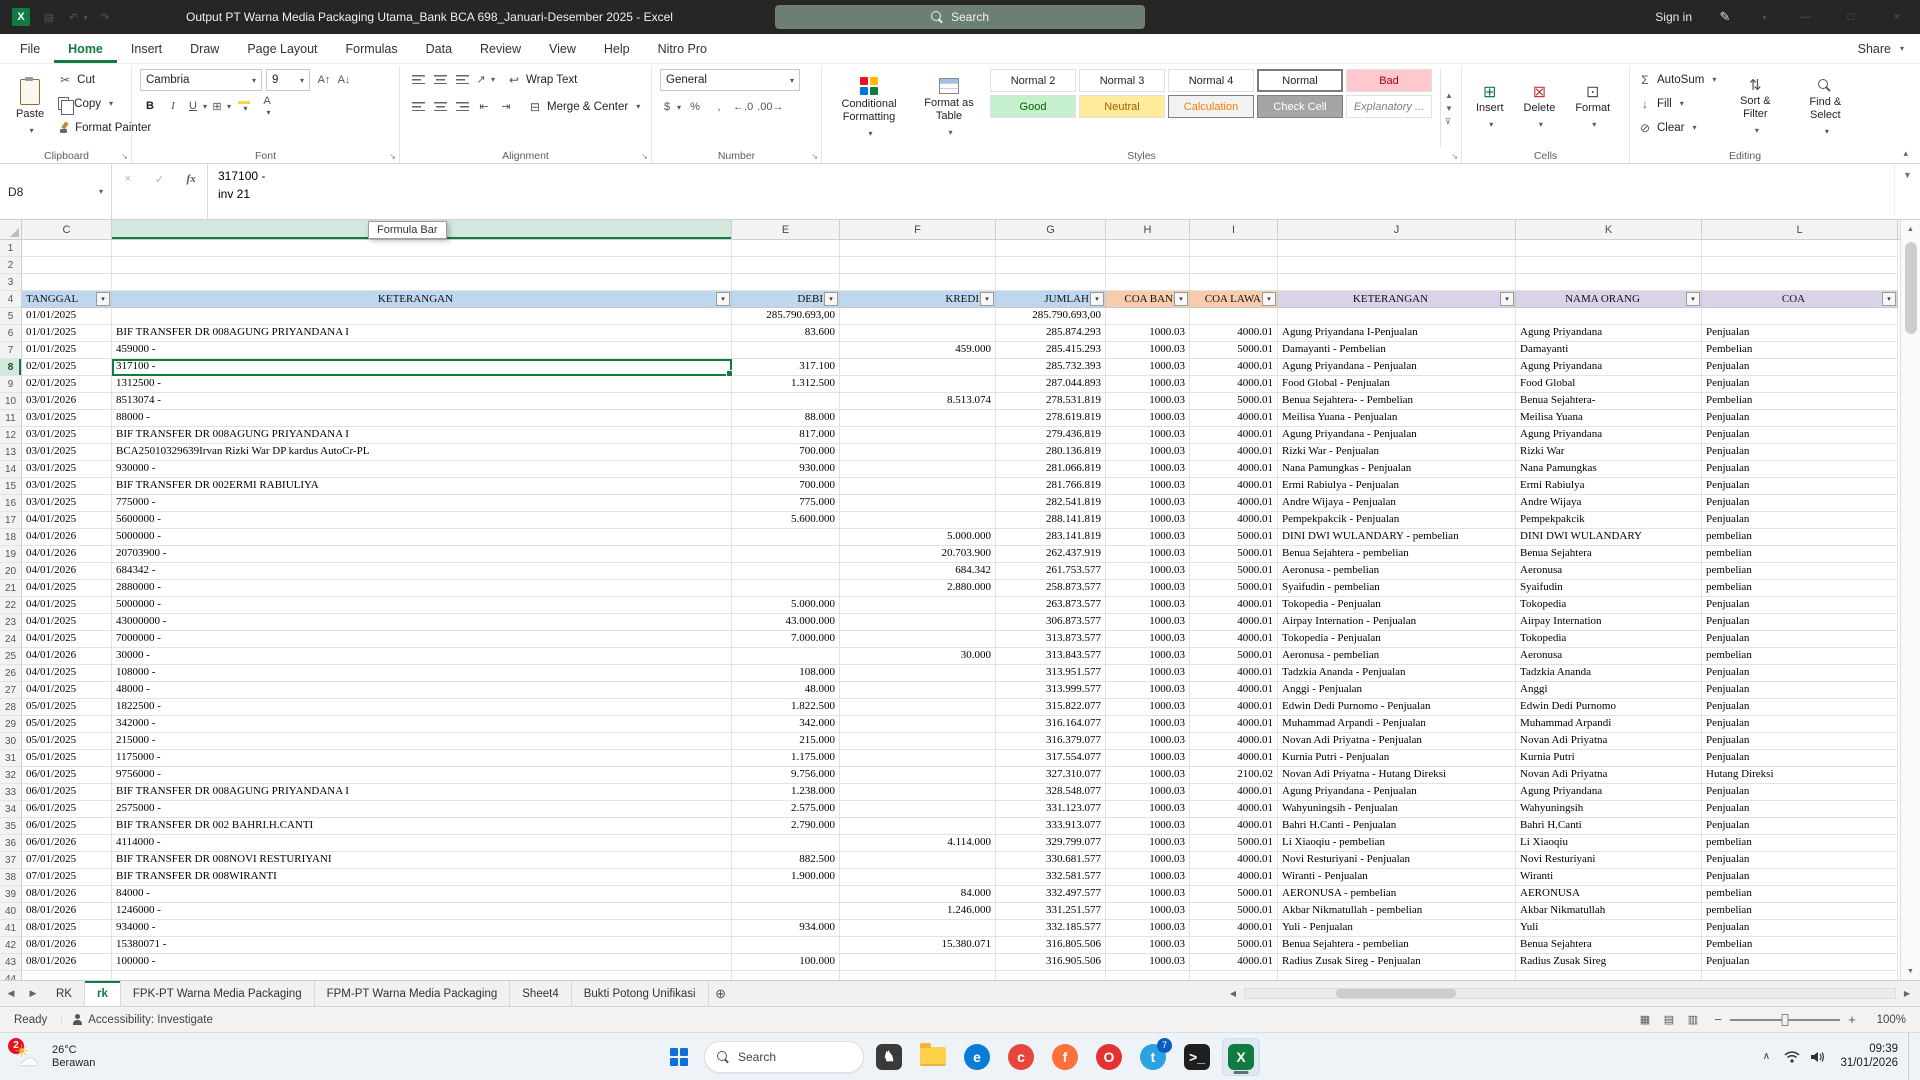 The height and width of the screenshot is (1080, 1920). I want to click on align-right-icon, so click(462, 107).